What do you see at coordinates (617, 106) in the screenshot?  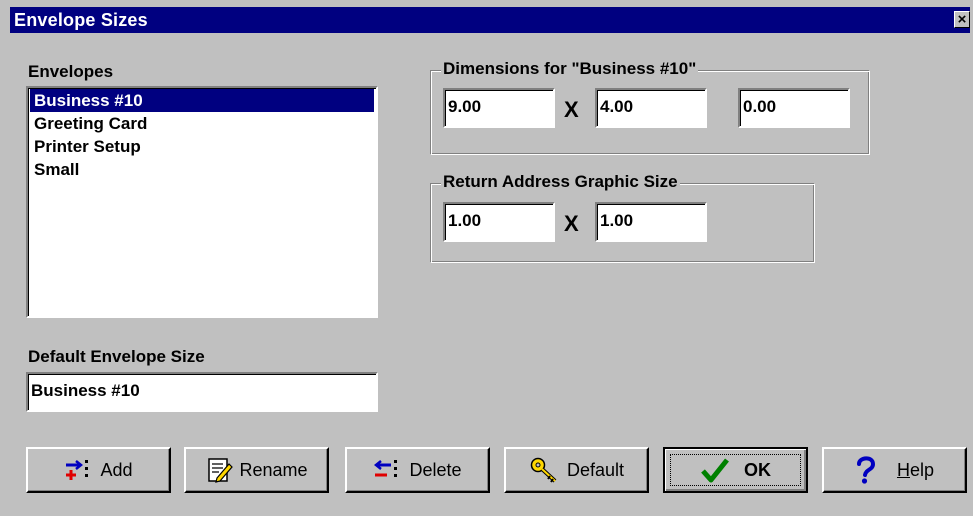 I see `dimension-height-value: 4.00` at bounding box center [617, 106].